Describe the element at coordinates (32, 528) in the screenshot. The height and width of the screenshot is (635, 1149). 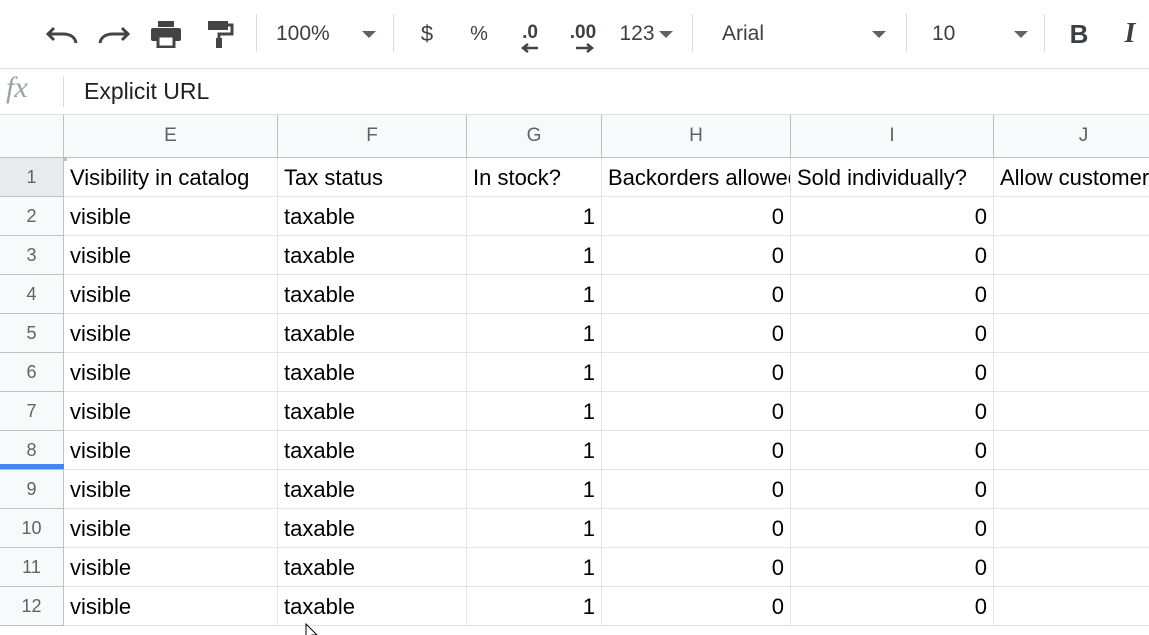
I see `row-header: 10` at that location.